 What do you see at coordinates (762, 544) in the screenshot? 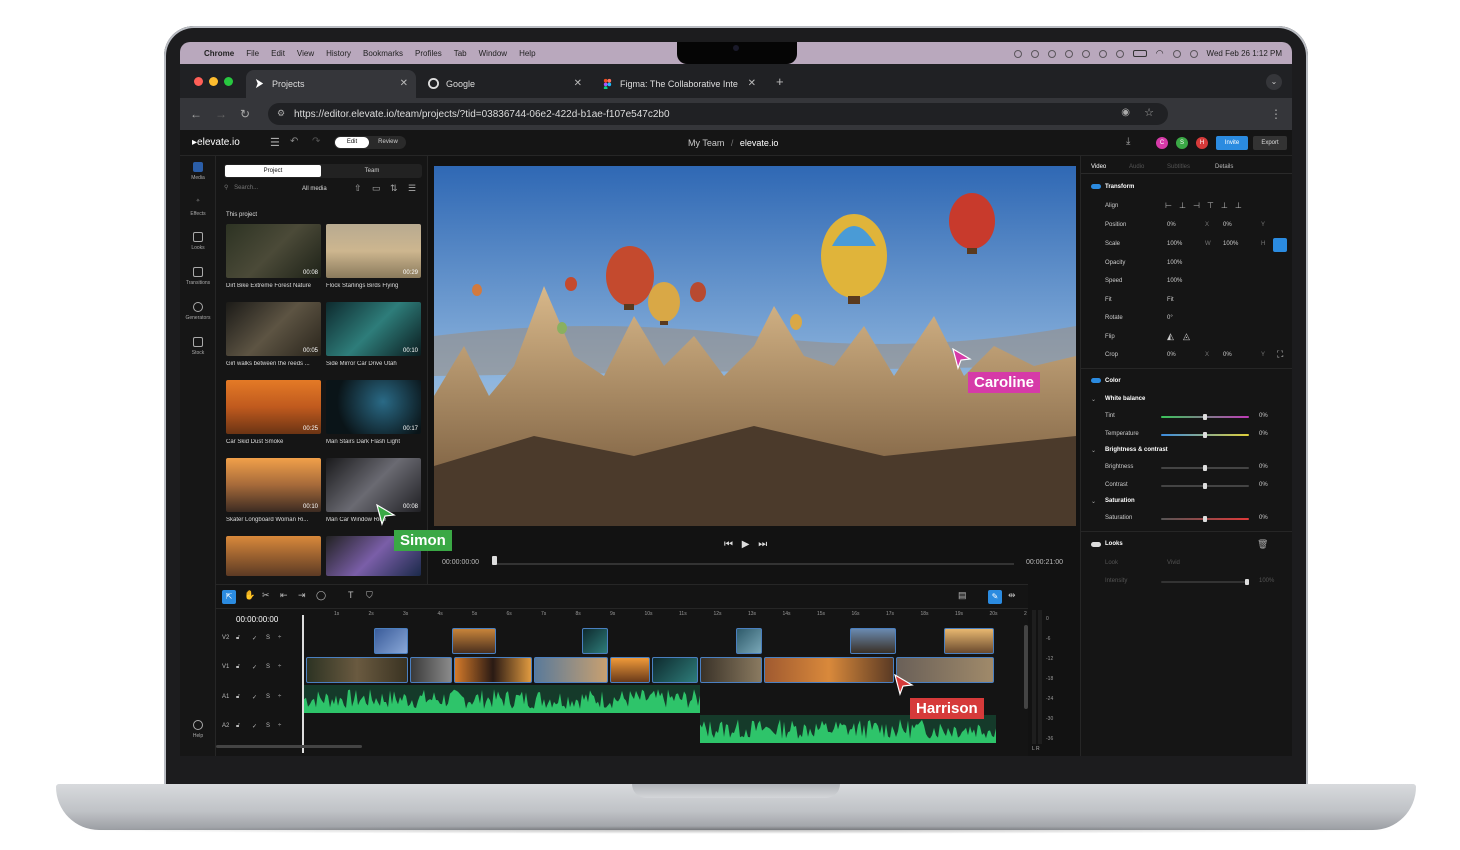
I see `skip-forward-icon: ⏭` at bounding box center [762, 544].